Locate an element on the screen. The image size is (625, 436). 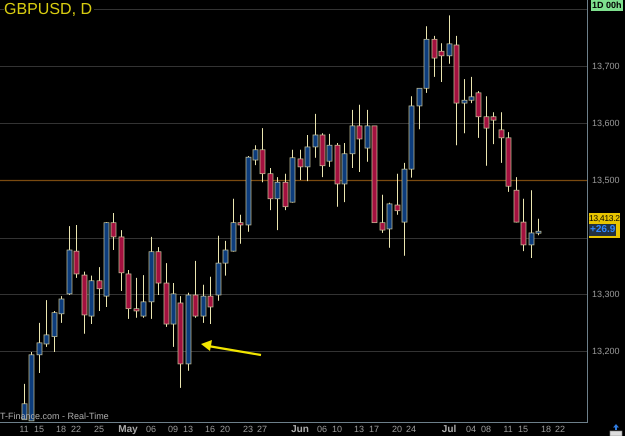
day-label: 25 is located at coordinates (99, 429).